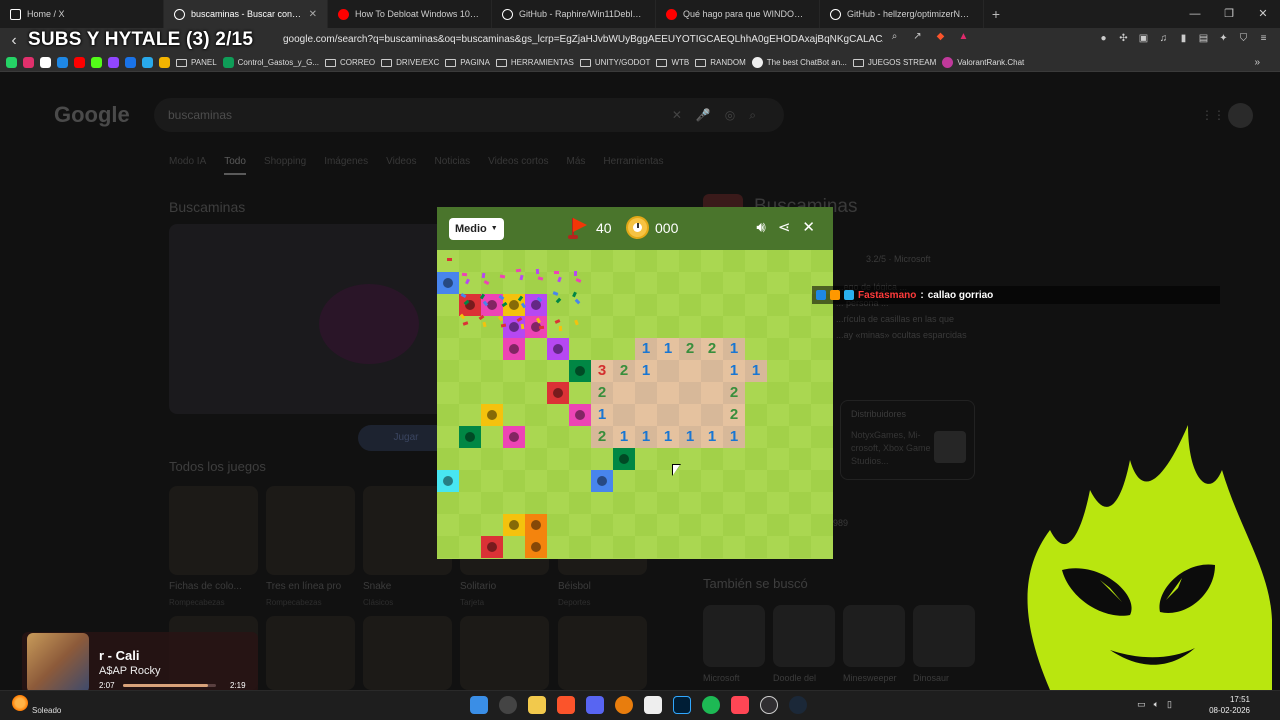 The image size is (1280, 720). What do you see at coordinates (147, 62) in the screenshot?
I see `telegram-icon` at bounding box center [147, 62].